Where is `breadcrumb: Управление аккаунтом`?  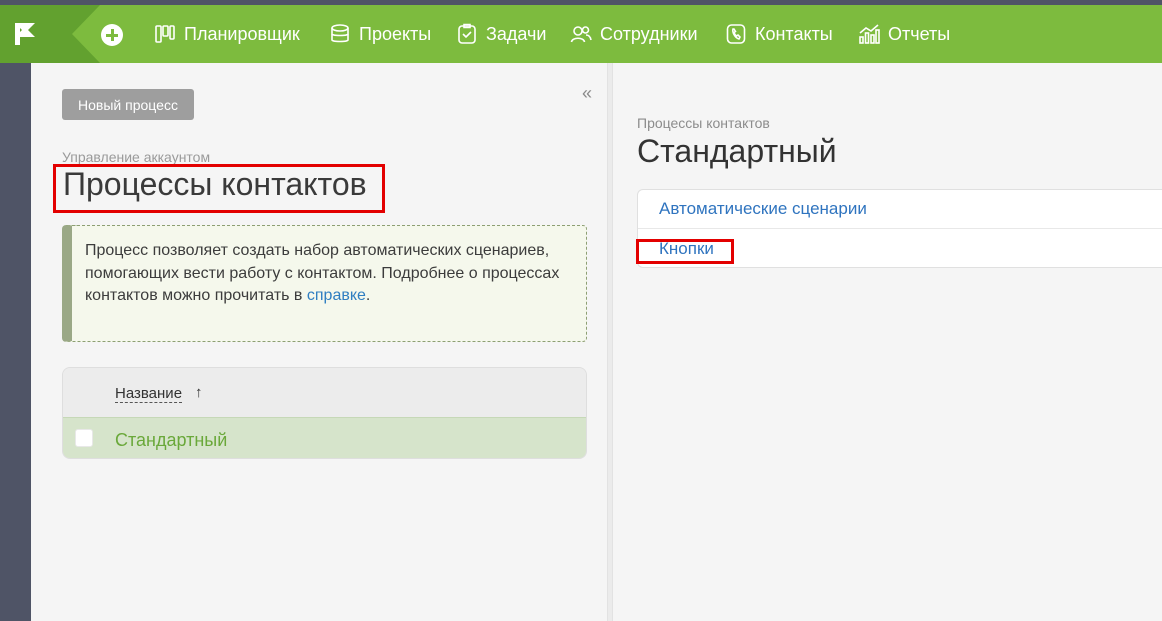
breadcrumb: Управление аккаунтом is located at coordinates (136, 157).